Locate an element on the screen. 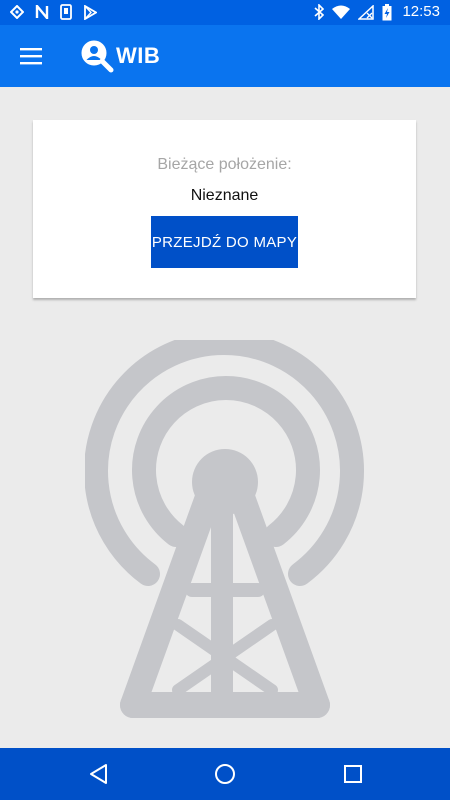 Image resolution: width=450 pixels, height=800 pixels. navigation-icon is located at coordinates (17, 12).